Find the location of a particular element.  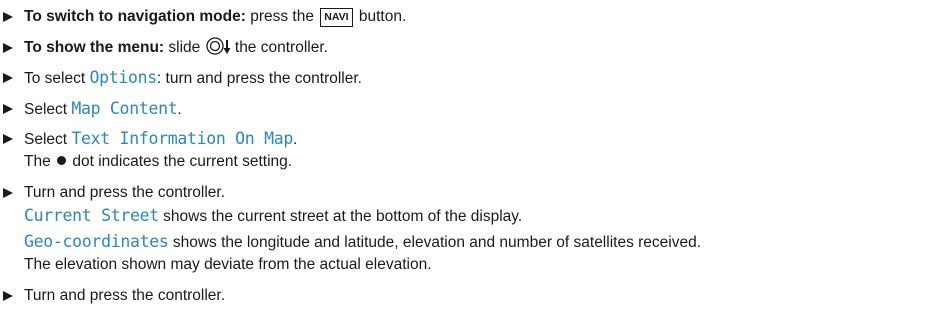

selection-dot-icon is located at coordinates (62, 160).